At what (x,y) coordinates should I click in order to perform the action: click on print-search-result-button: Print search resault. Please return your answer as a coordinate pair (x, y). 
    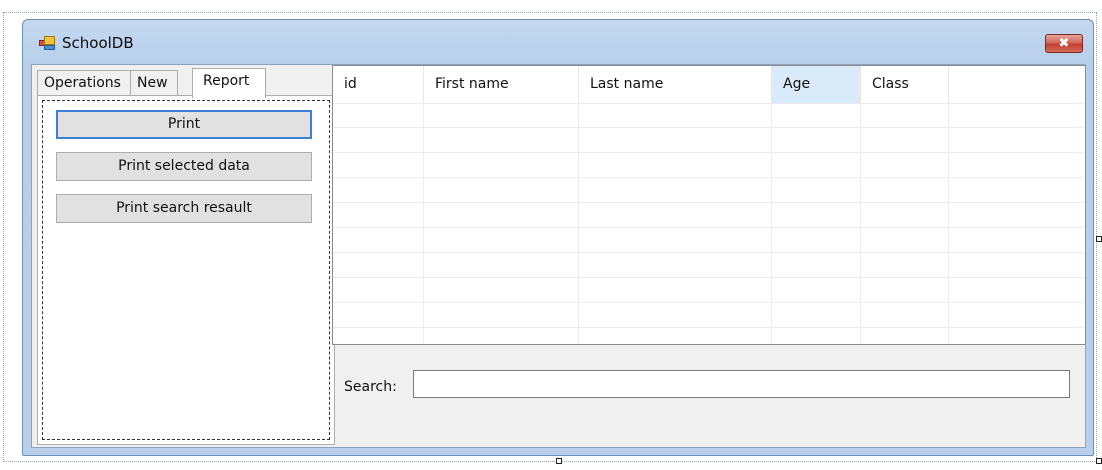
    Looking at the image, I should click on (184, 208).